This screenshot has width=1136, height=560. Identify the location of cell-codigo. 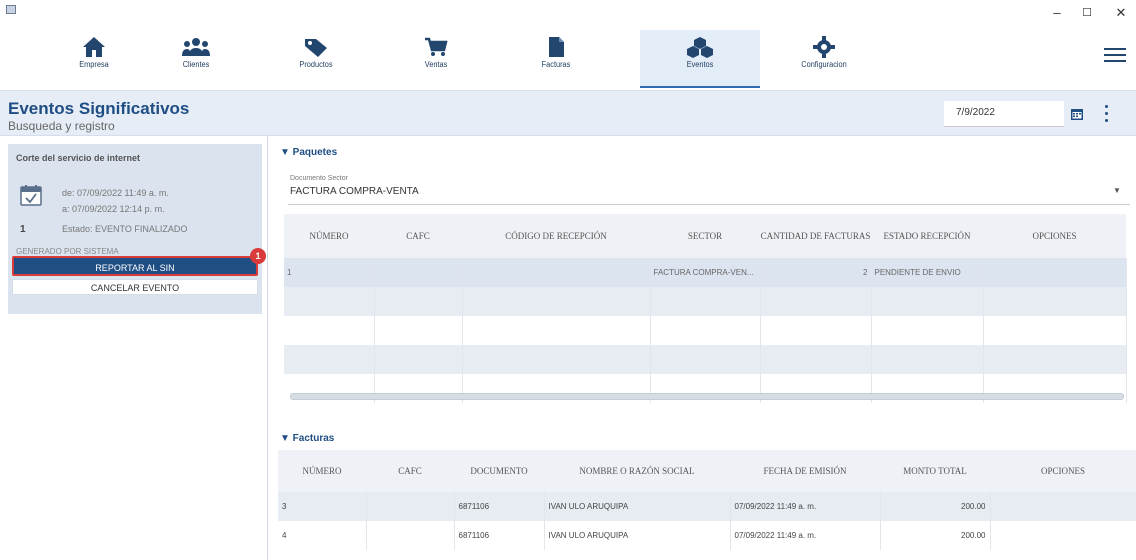
(556, 272).